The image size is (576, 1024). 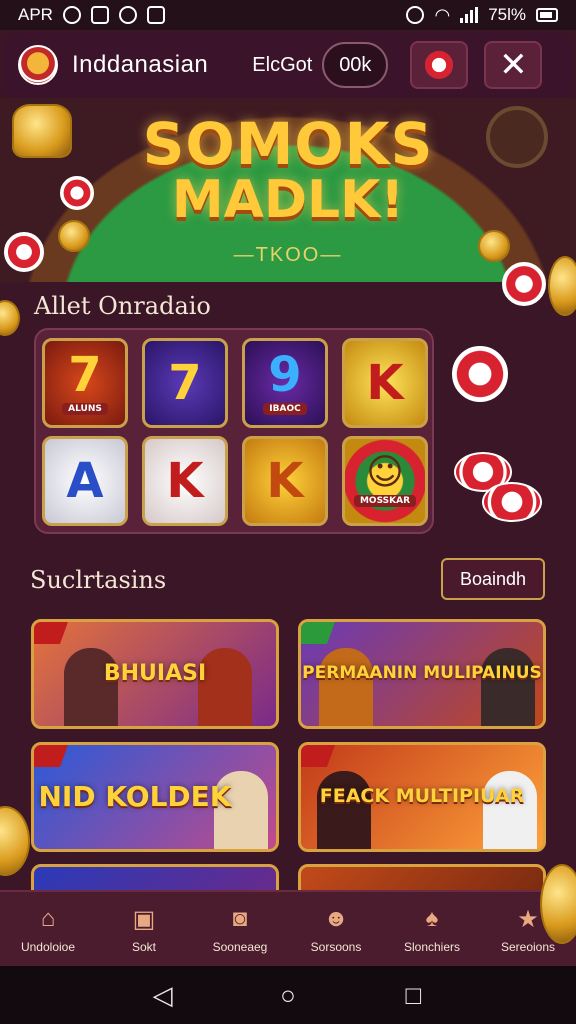 I want to click on balance-value: 00k, so click(x=355, y=64).